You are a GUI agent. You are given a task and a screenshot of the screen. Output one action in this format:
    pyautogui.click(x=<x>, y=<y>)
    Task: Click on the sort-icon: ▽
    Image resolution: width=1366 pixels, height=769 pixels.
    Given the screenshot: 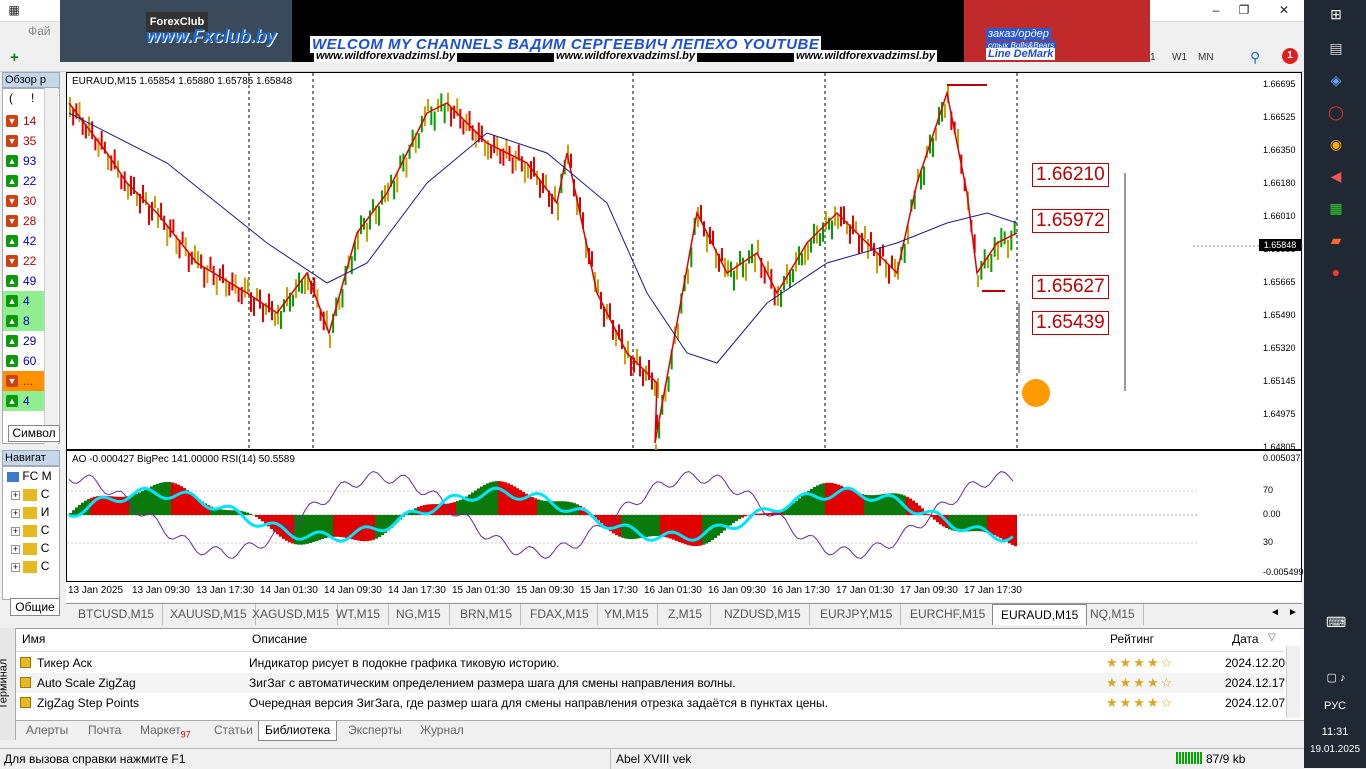 What is the action you would take?
    pyautogui.click(x=1272, y=637)
    